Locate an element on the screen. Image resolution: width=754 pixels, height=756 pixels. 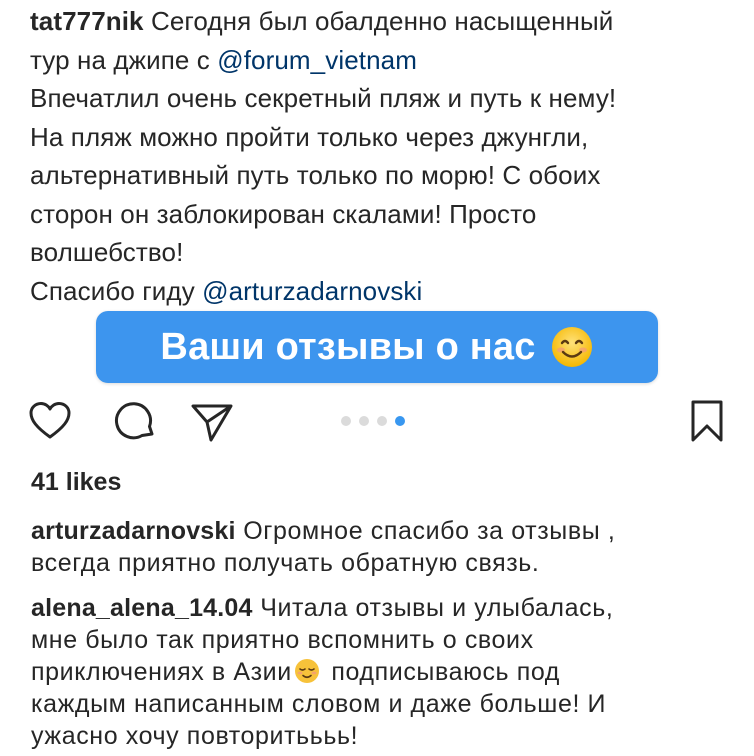
share-button is located at coordinates (212, 421).